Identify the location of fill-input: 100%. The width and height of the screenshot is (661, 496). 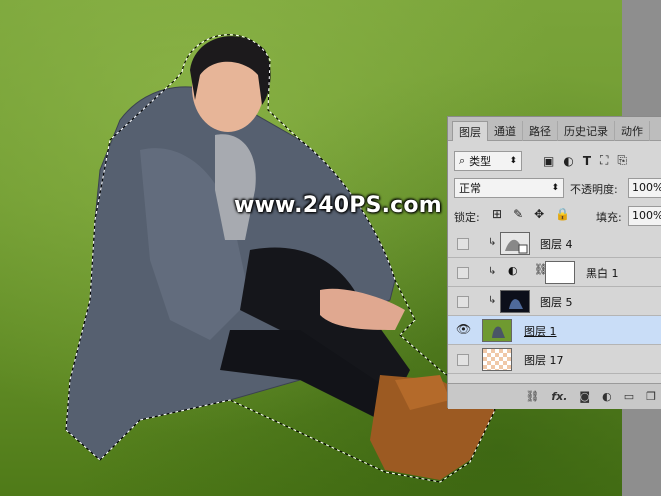
(644, 216).